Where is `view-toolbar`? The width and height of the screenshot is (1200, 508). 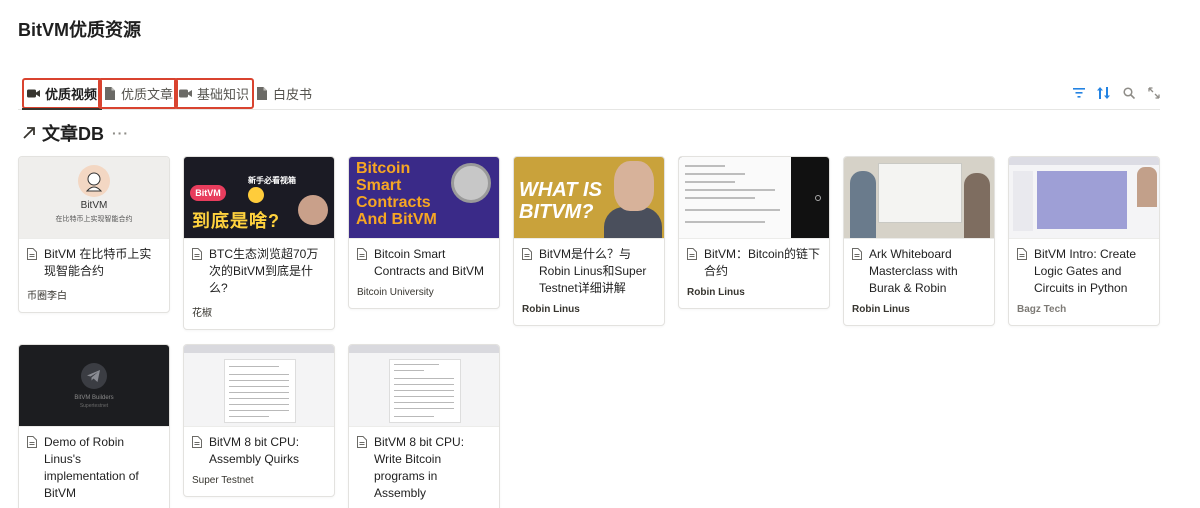
view-toolbar is located at coordinates (1116, 92).